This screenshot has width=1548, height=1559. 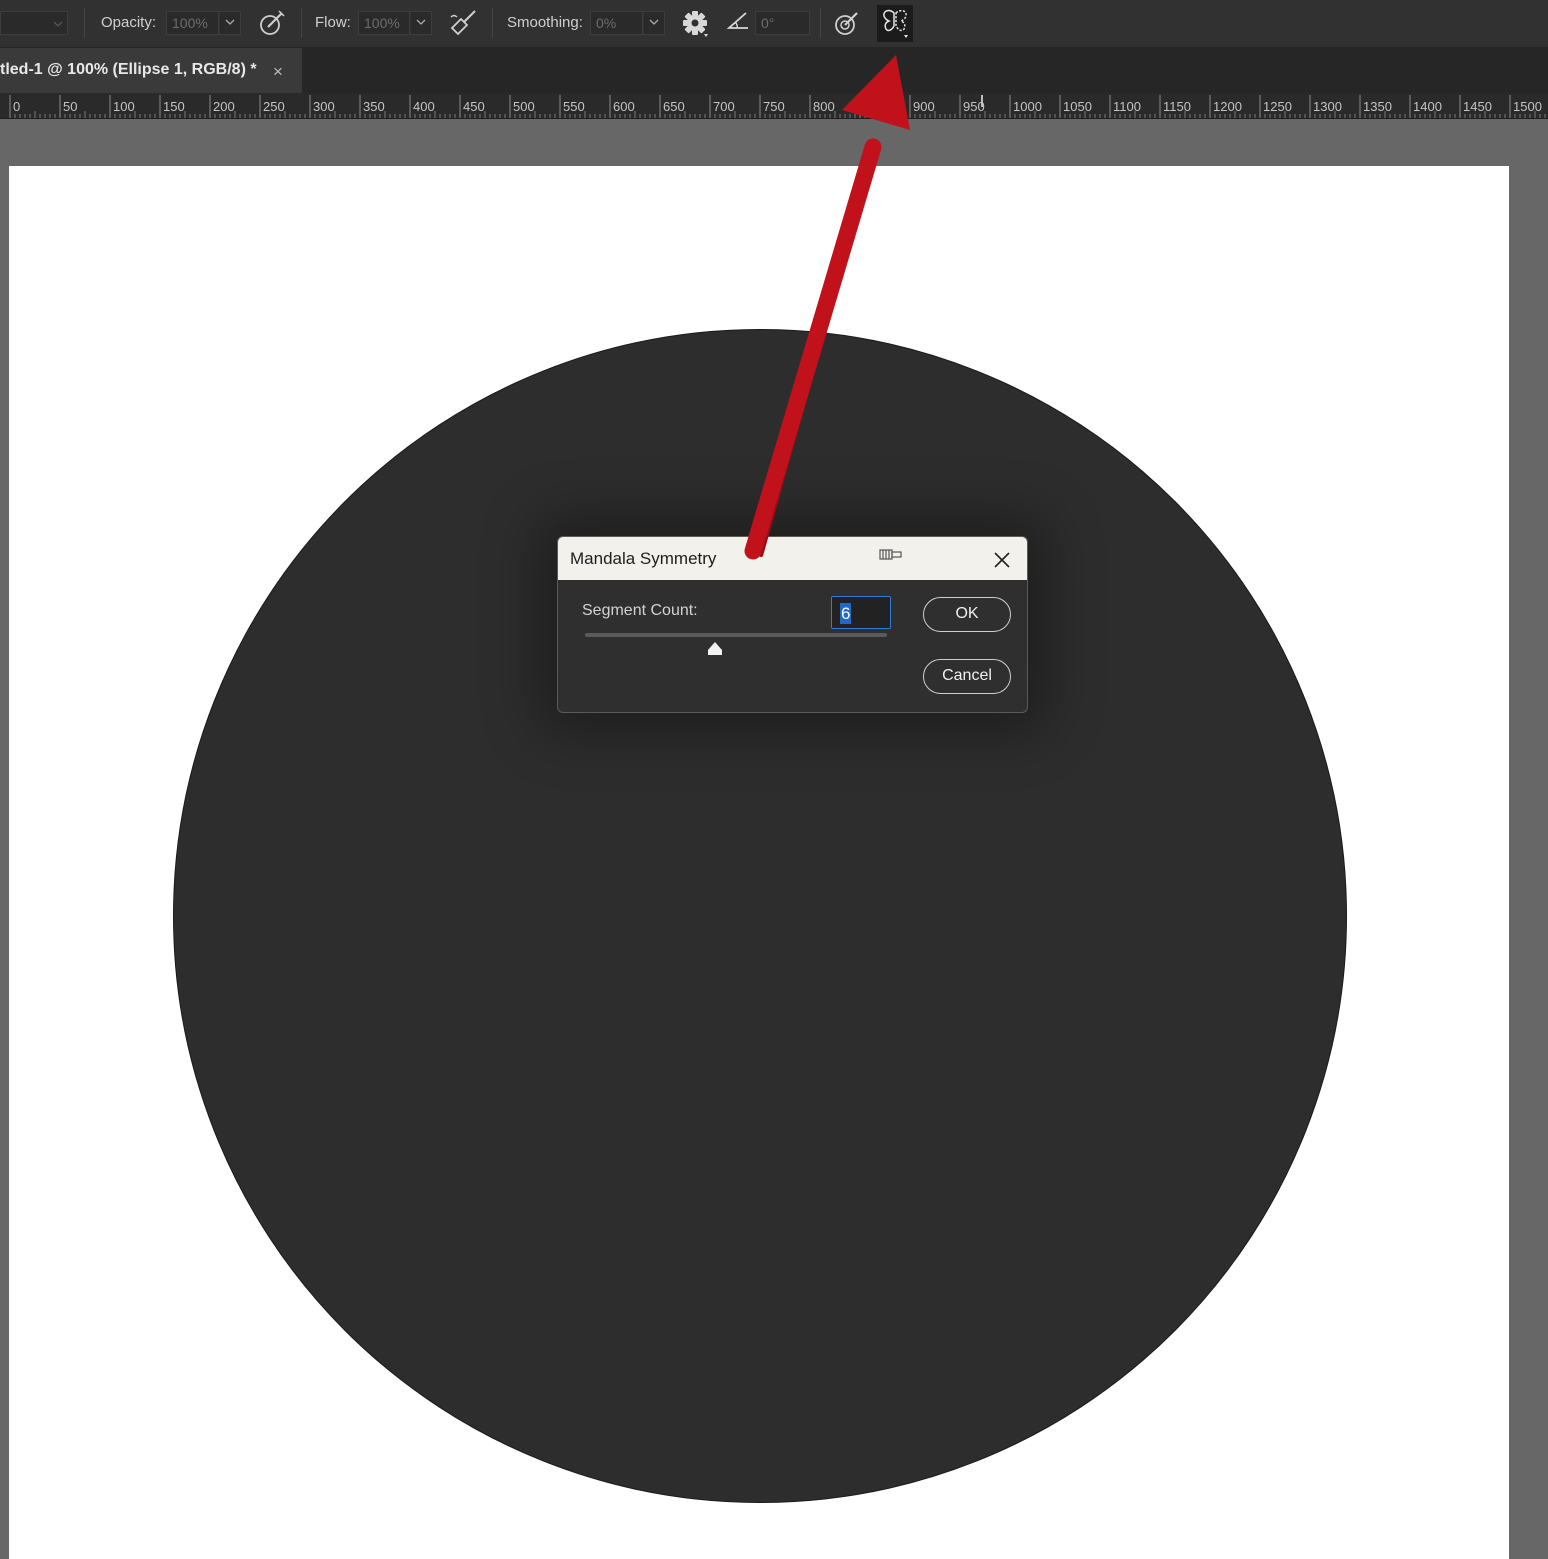 I want to click on segment-count-input: 6, so click(x=861, y=612).